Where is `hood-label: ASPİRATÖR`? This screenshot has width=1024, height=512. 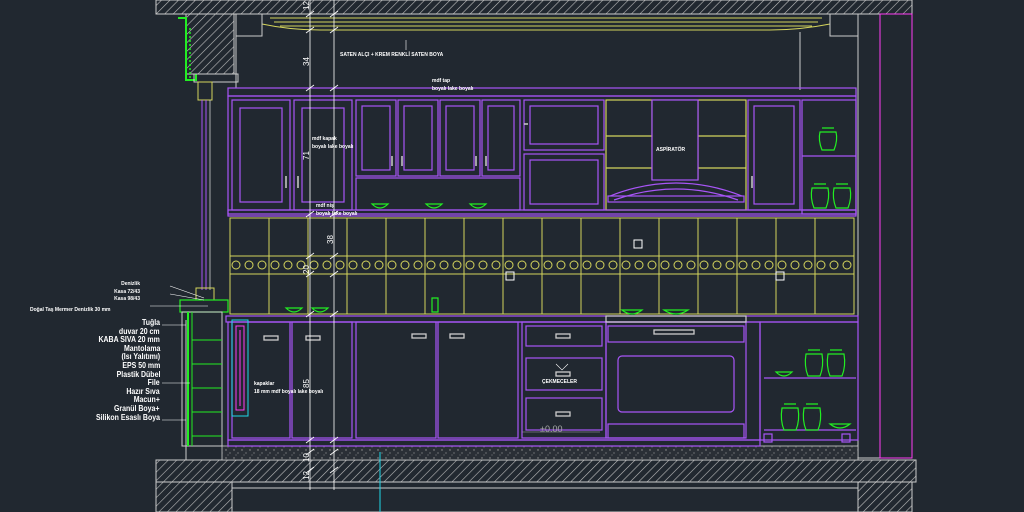
hood-label: ASPİRATÖR is located at coordinates (671, 150).